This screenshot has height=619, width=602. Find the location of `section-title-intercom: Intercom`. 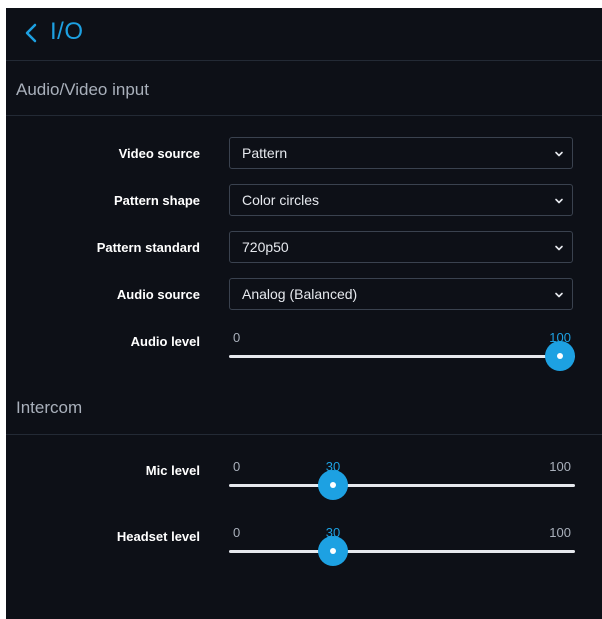

section-title-intercom: Intercom is located at coordinates (49, 407).